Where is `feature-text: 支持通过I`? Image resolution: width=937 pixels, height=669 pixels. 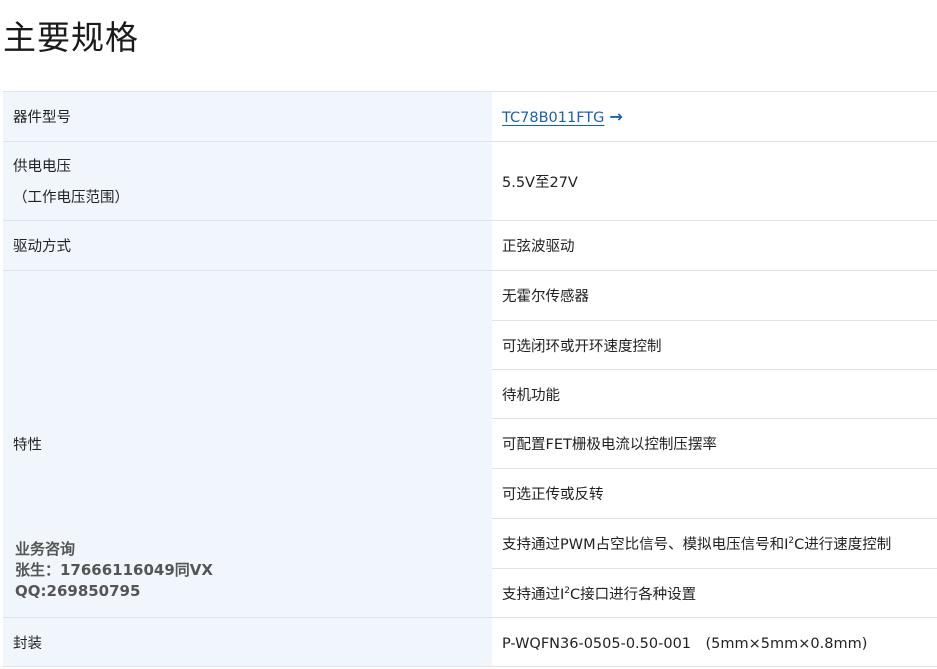
feature-text: 支持通过I is located at coordinates (533, 594).